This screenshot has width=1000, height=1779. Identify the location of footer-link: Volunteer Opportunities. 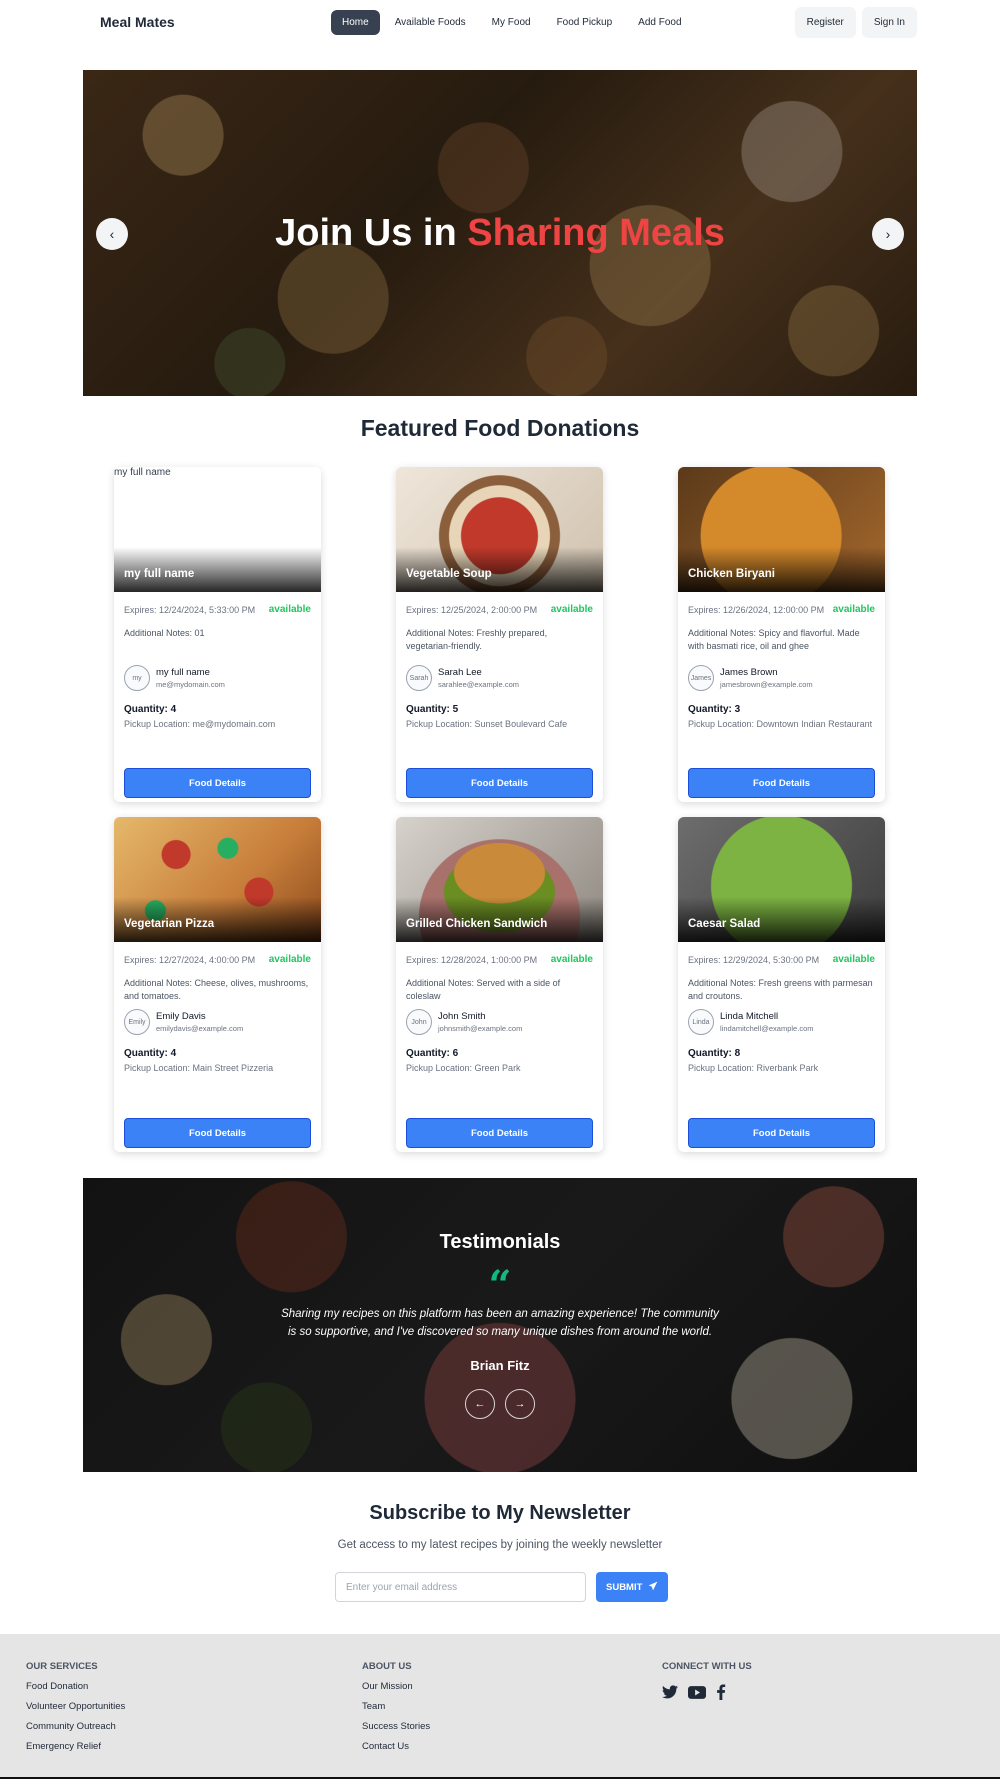
(75, 1706).